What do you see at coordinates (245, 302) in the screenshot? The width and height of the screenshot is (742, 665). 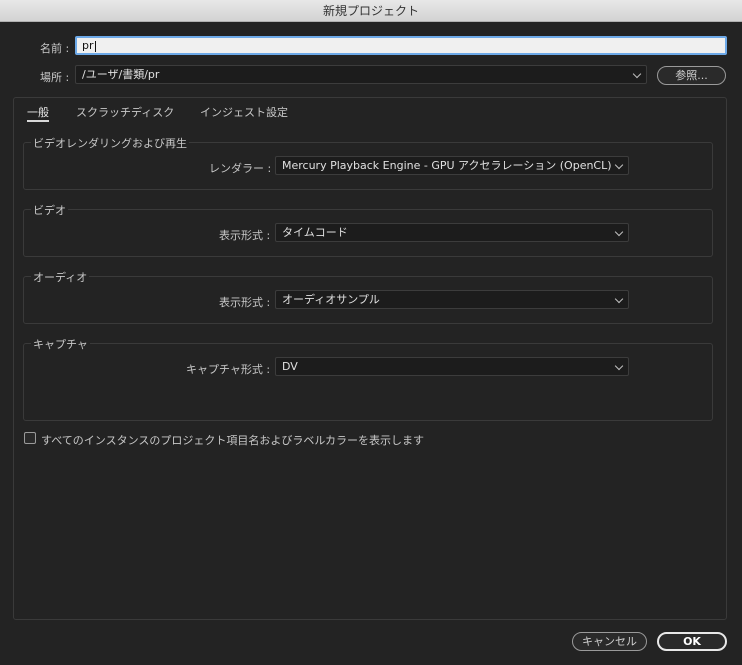 I see `audio-display-format-label: 表示形式 :` at bounding box center [245, 302].